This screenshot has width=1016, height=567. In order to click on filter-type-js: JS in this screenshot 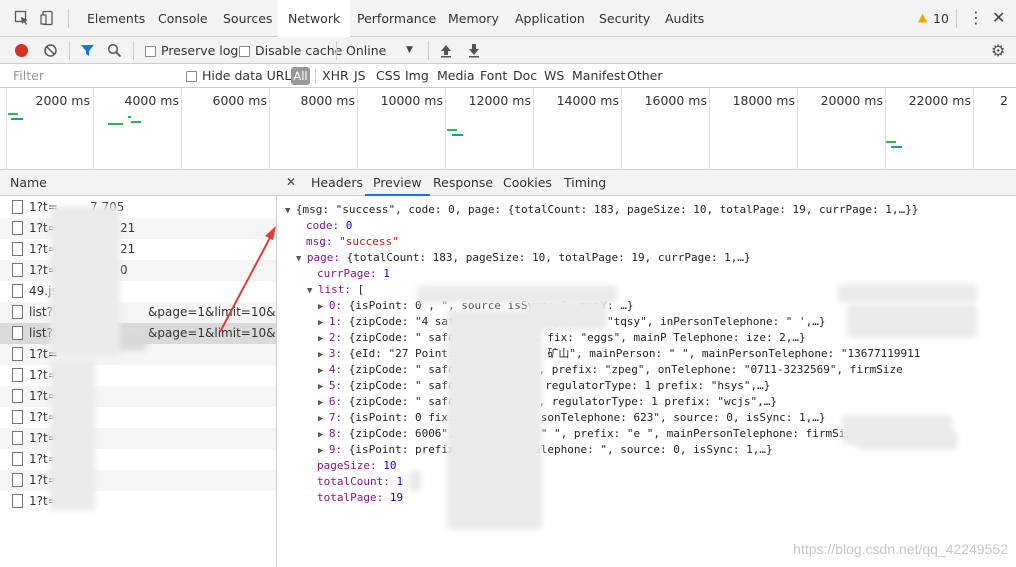, I will do `click(360, 76)`.